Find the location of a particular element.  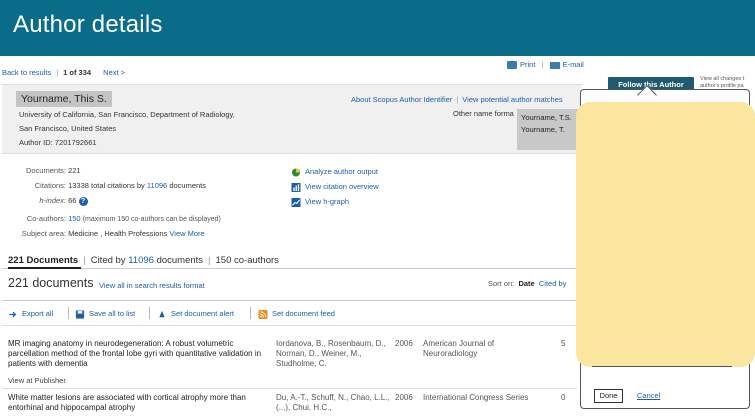

tab-cited-by: Cited by 11096 documents is located at coordinates (147, 260).